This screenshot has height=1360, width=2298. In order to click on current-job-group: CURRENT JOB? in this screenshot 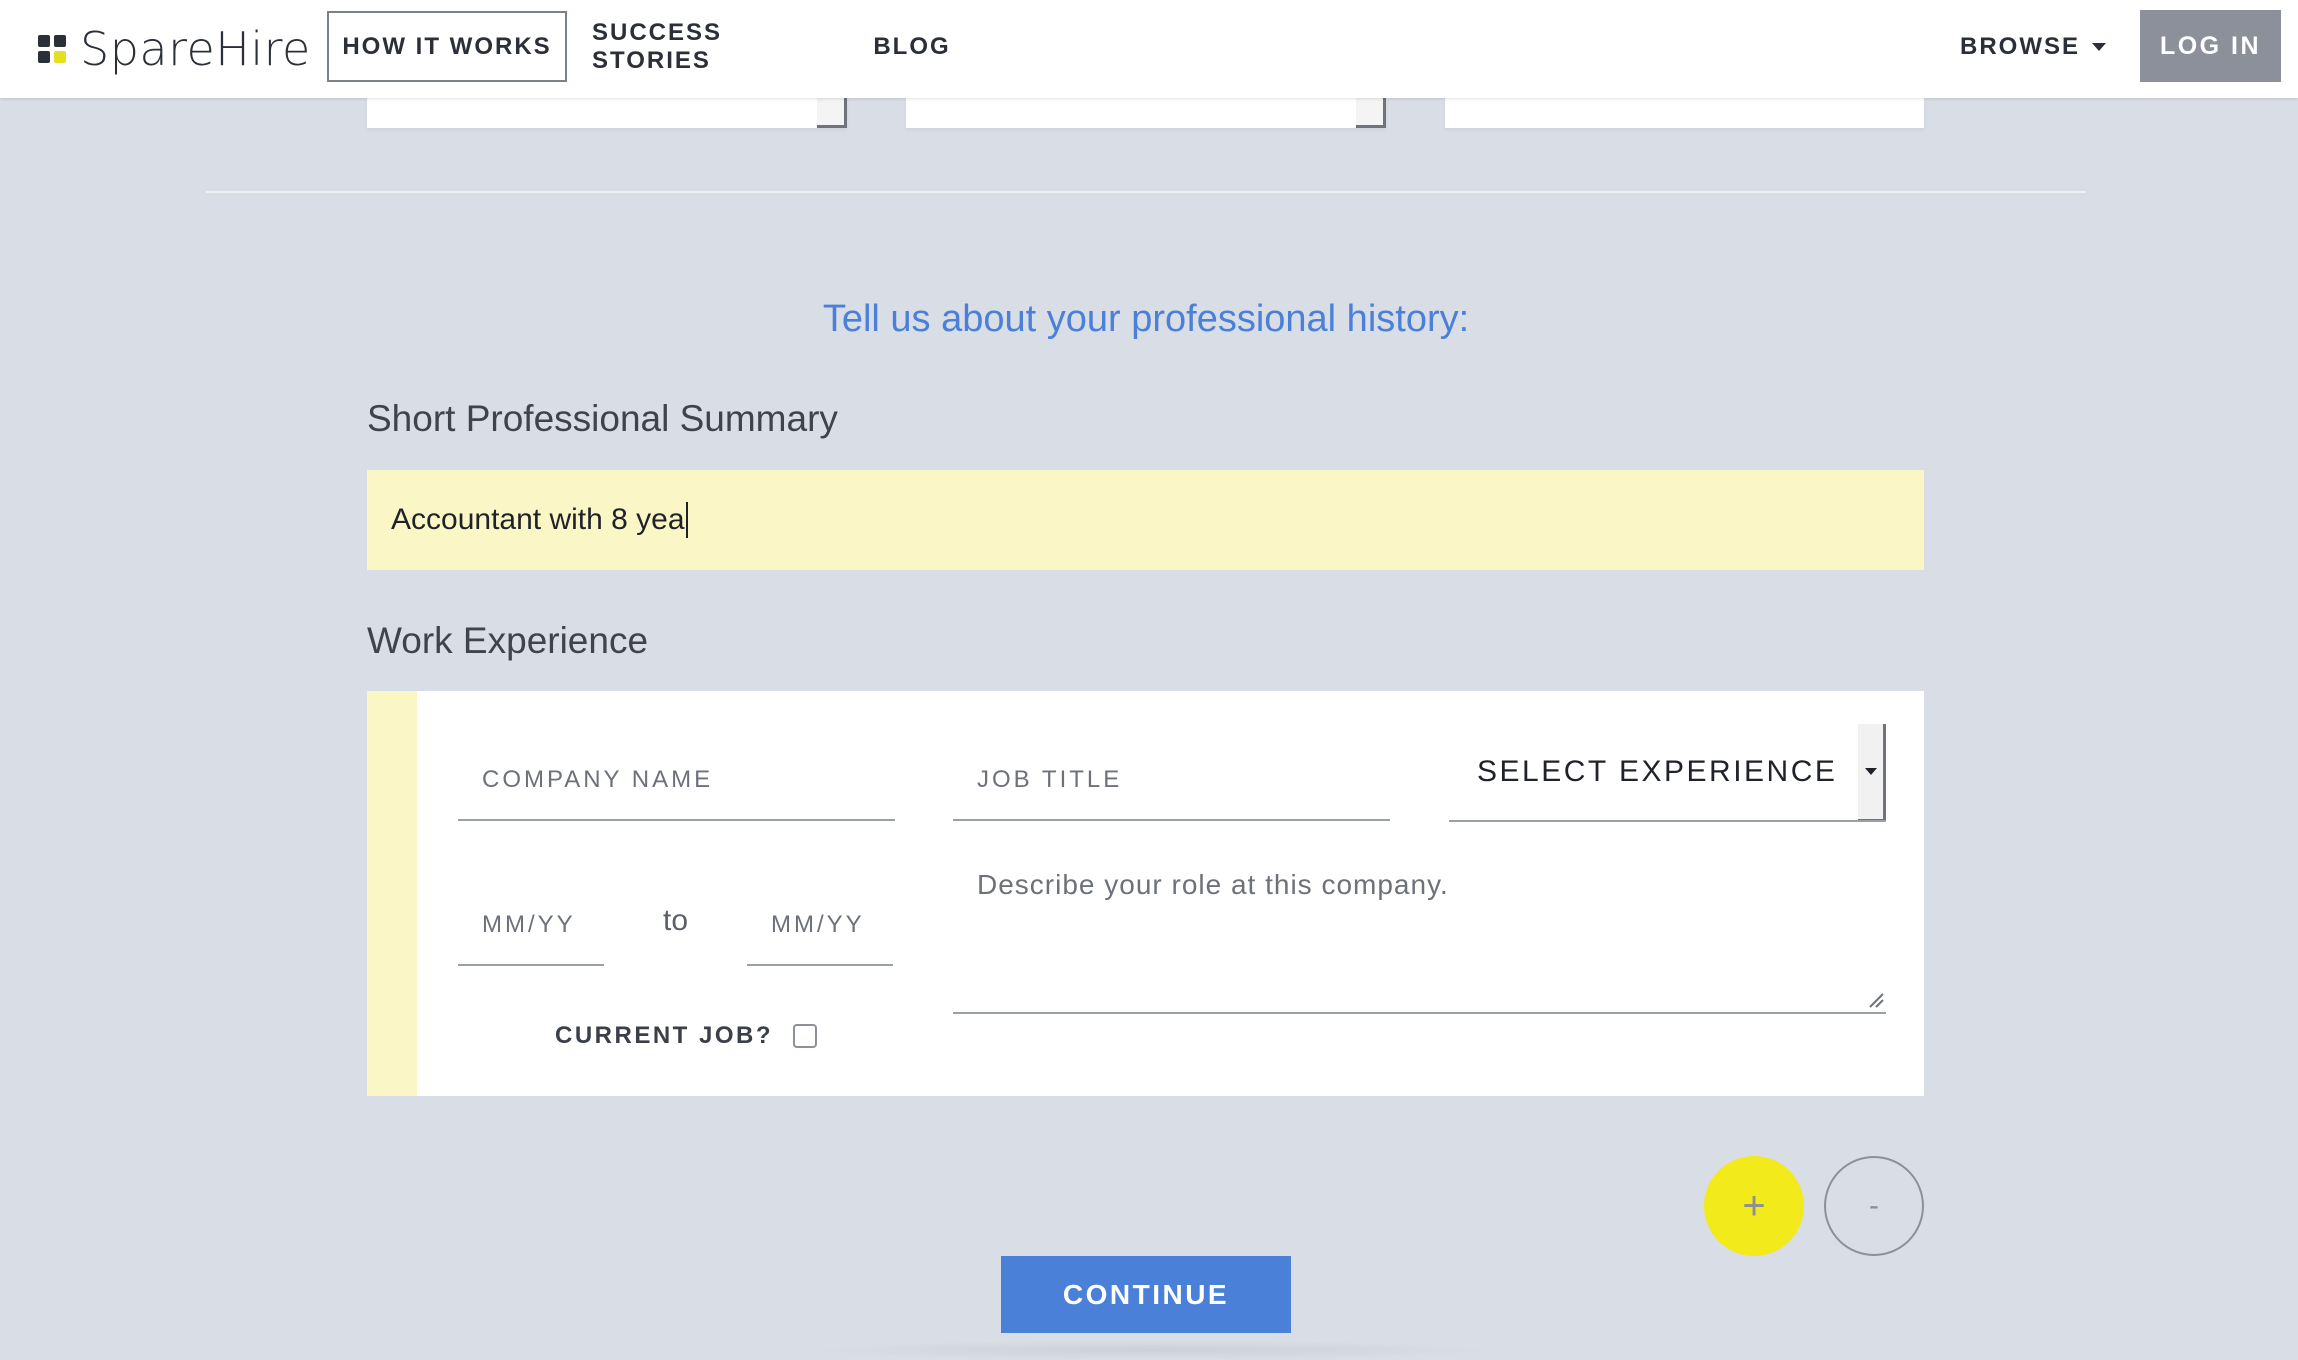, I will do `click(686, 1036)`.